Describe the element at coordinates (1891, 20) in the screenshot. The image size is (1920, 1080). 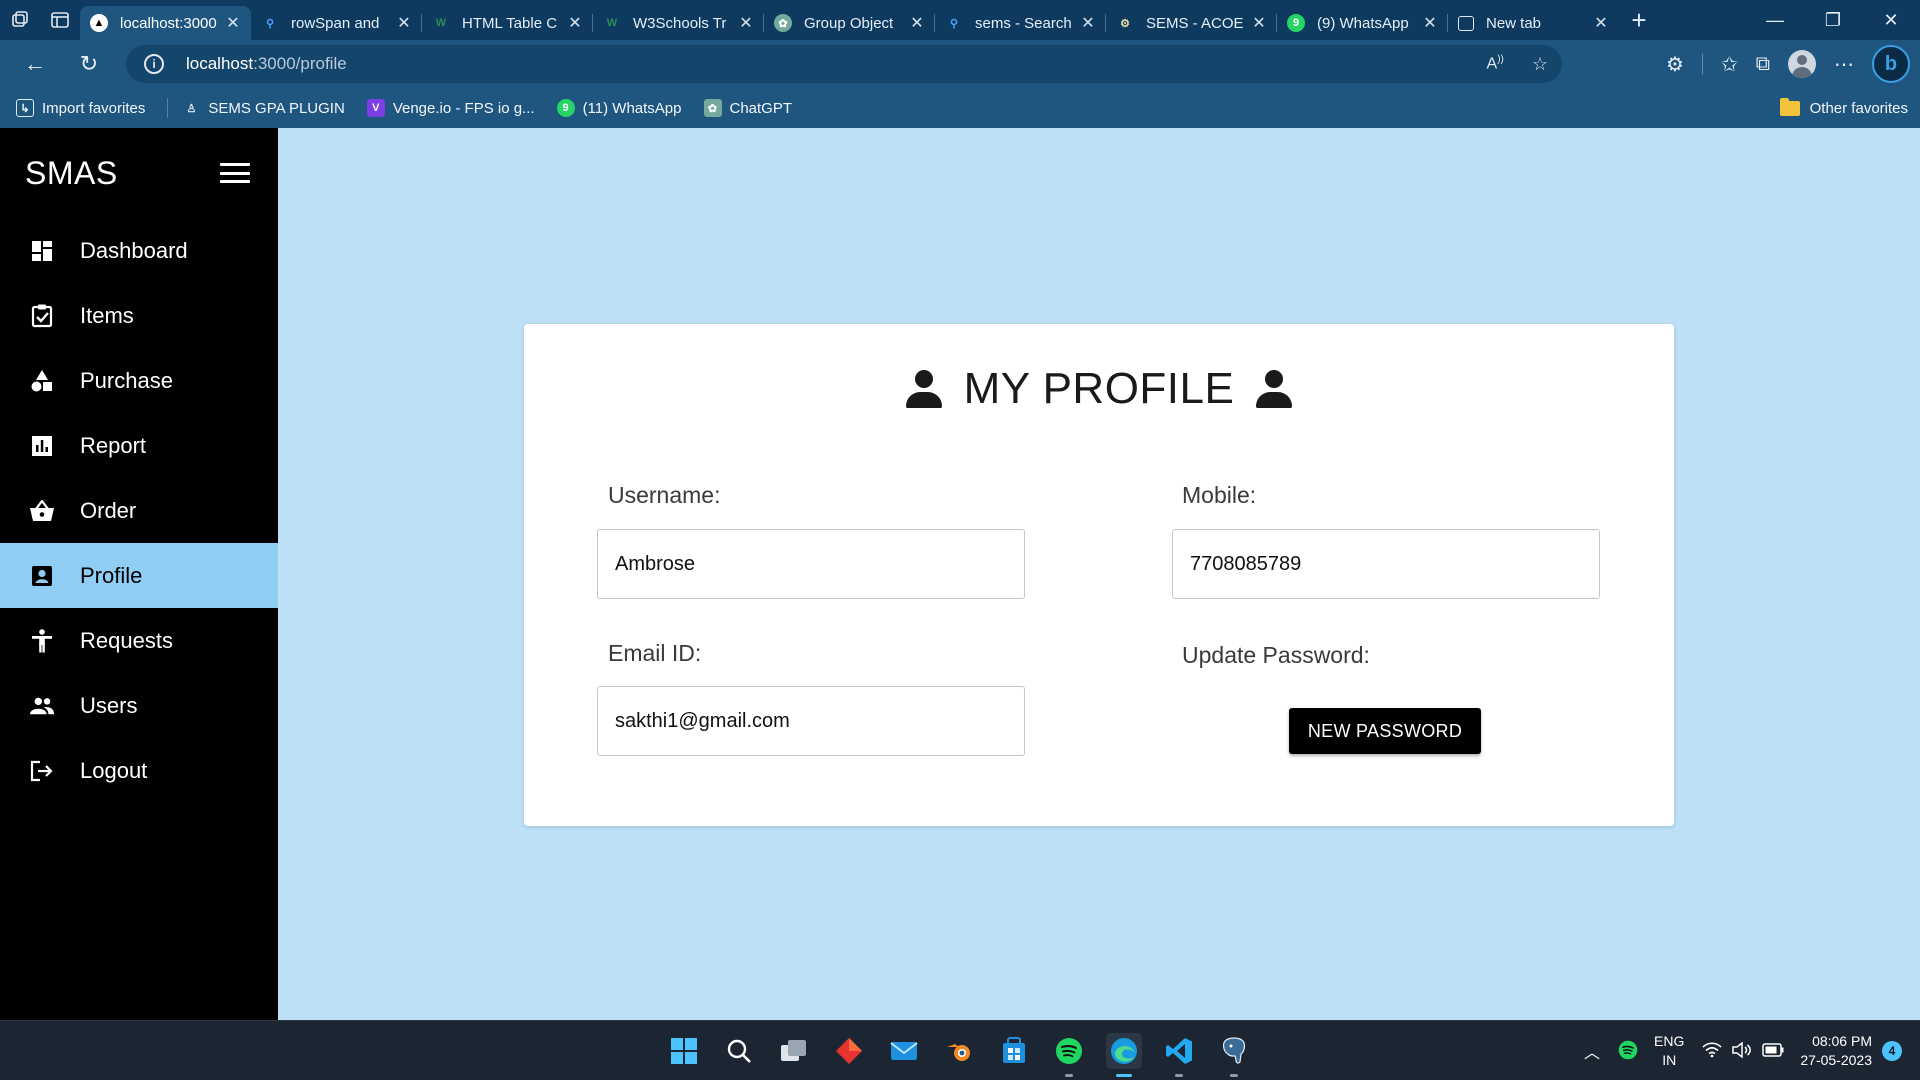
I see `close-window-icon: ✕` at that location.